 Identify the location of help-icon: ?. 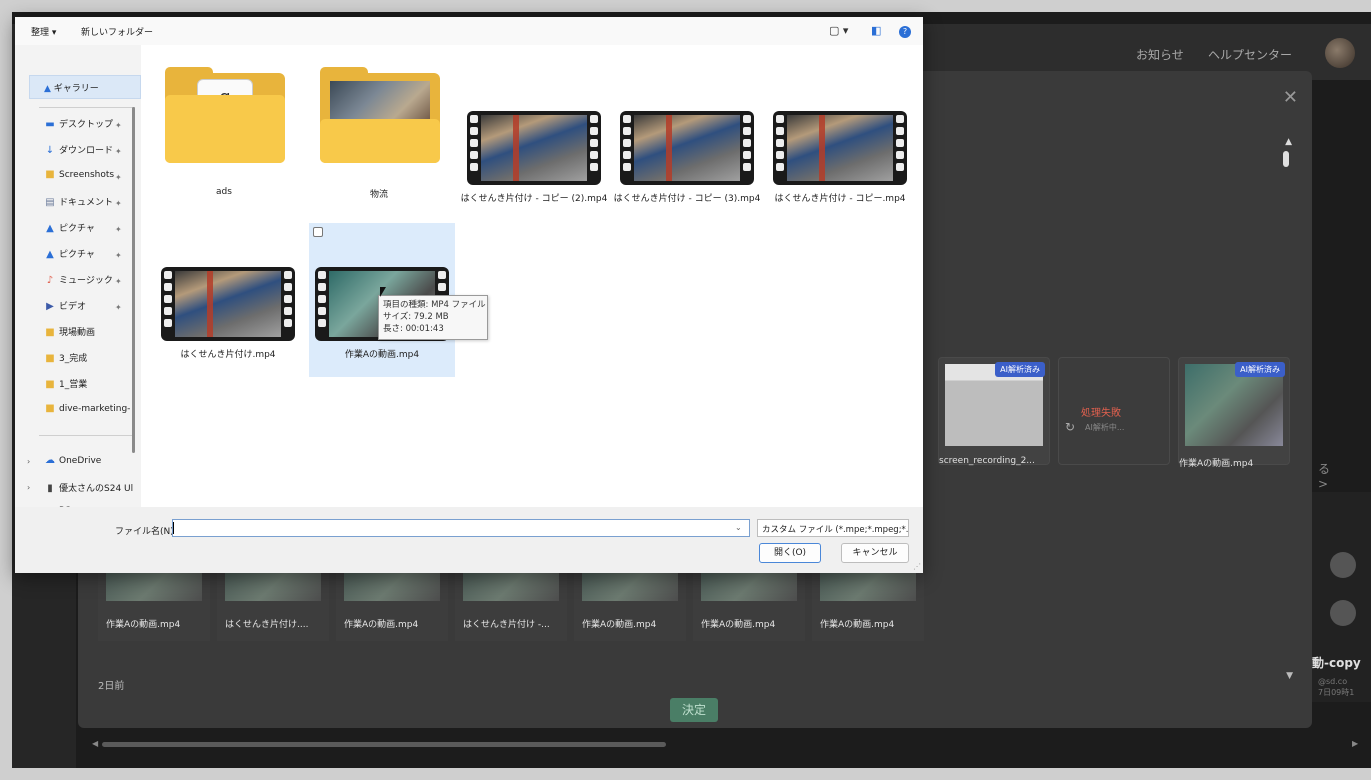
(905, 32).